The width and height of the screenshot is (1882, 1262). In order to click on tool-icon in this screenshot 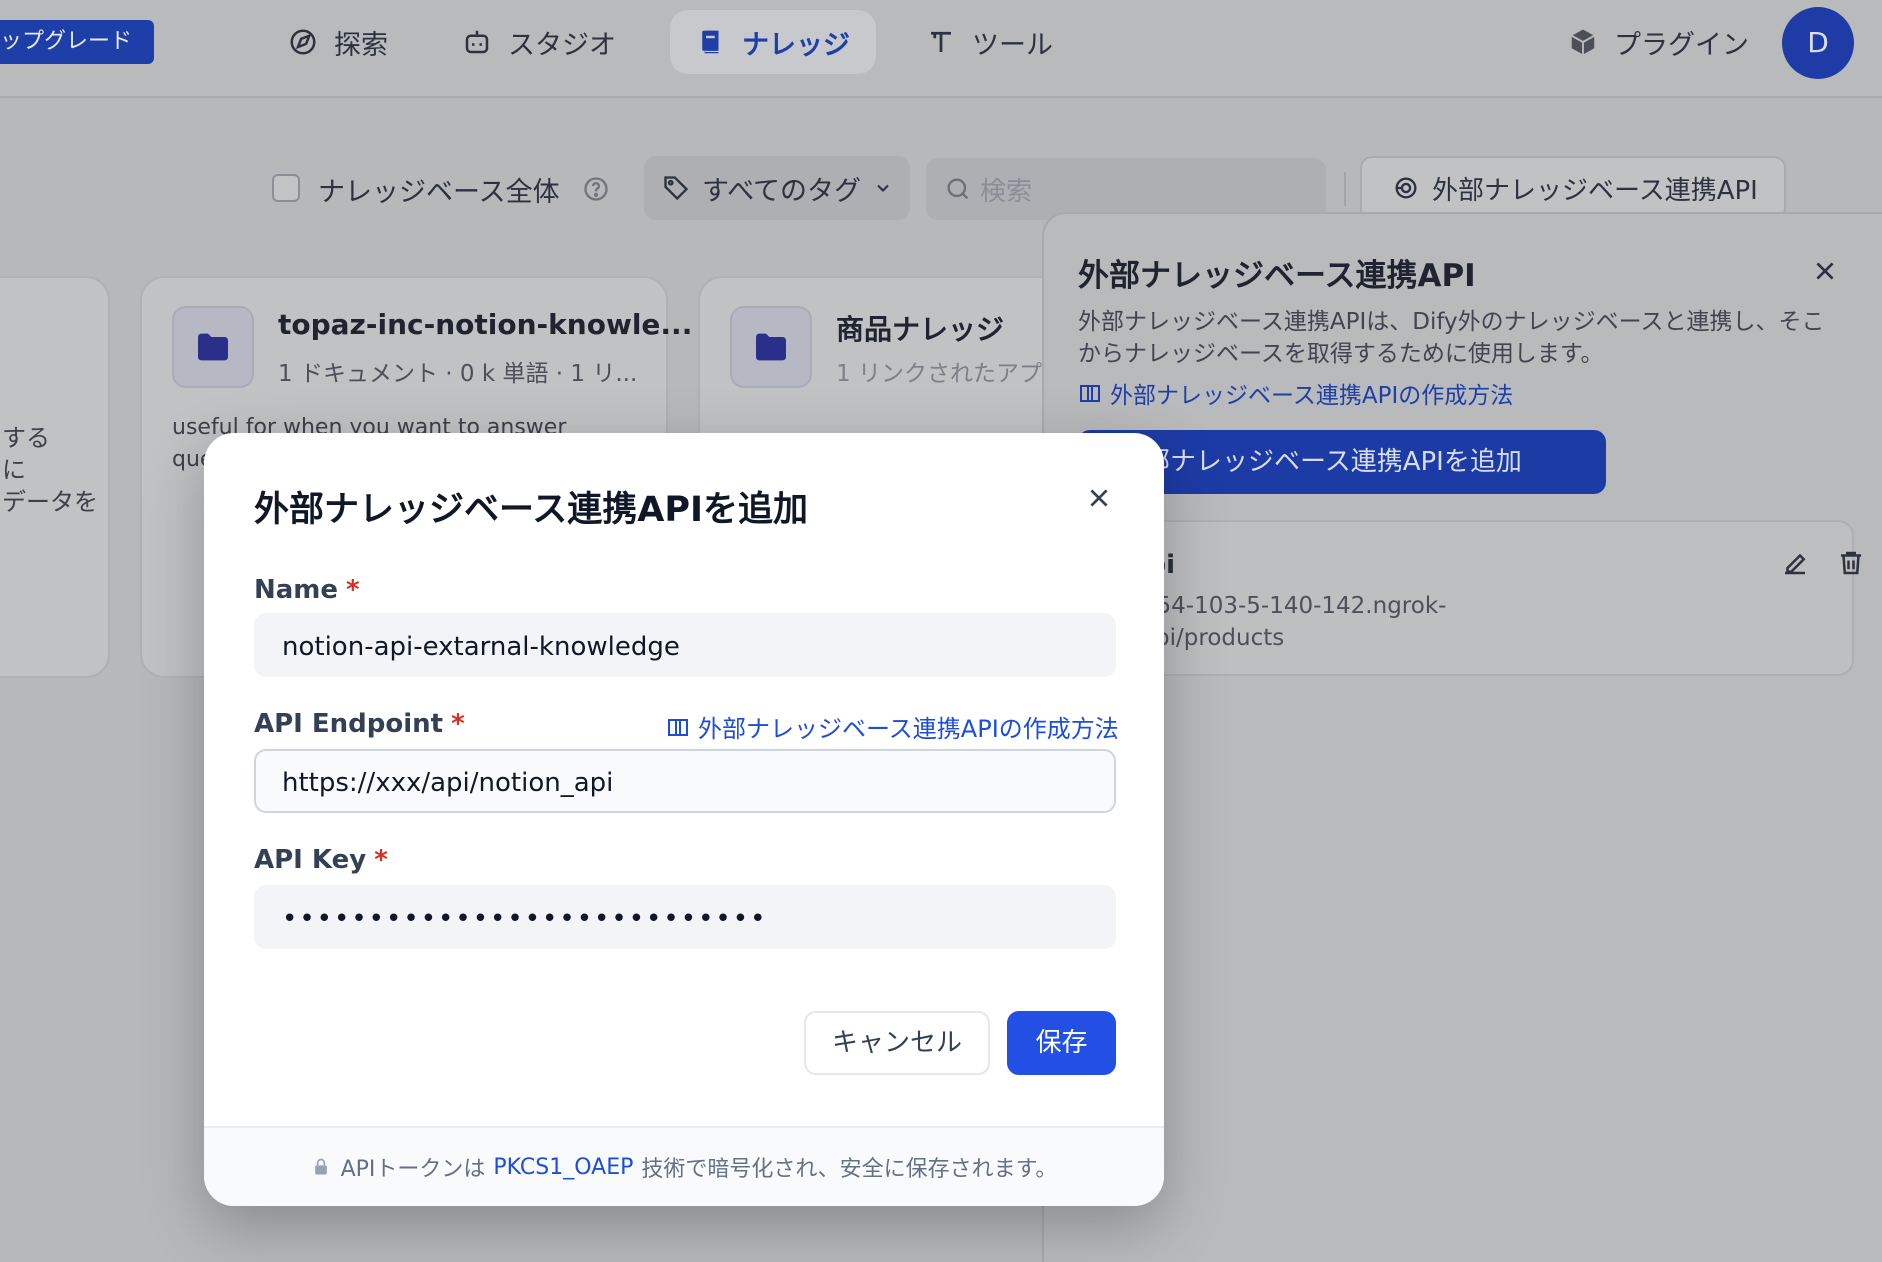, I will do `click(941, 41)`.